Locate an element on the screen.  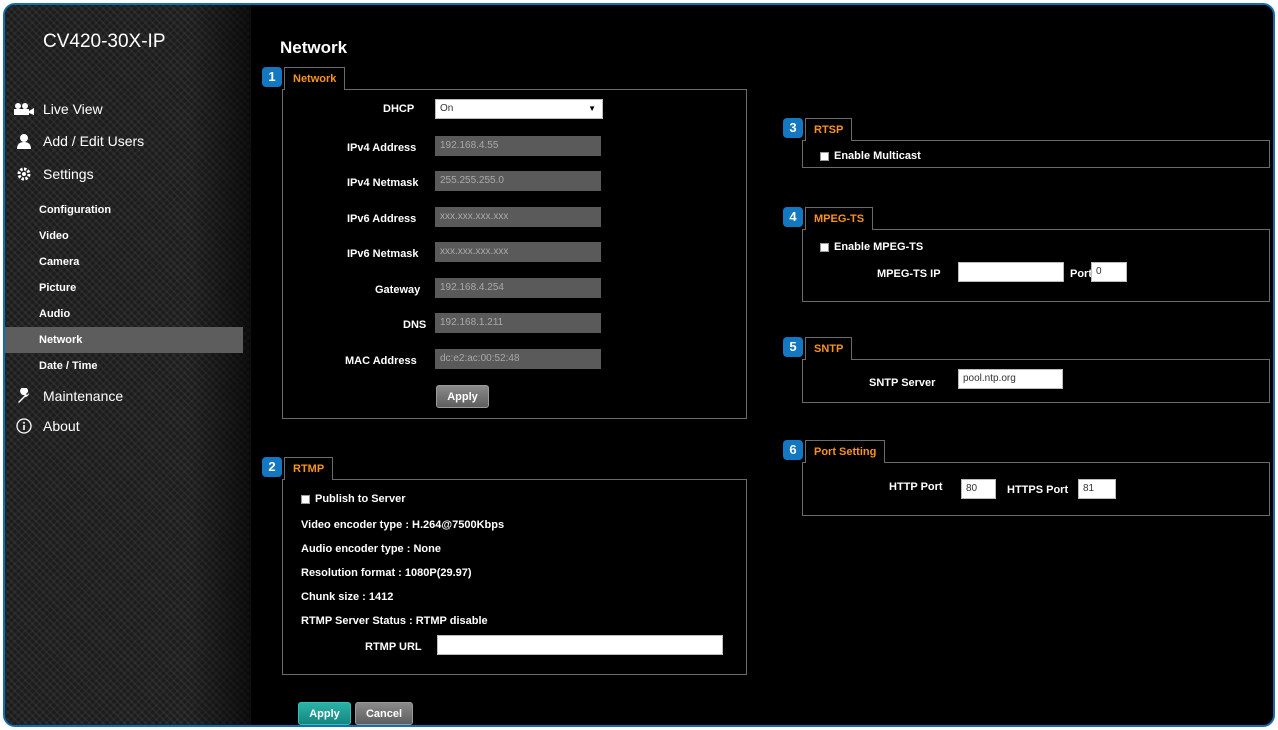
nav-add-edit-users-label: Add / Edit Users is located at coordinates (94, 141).